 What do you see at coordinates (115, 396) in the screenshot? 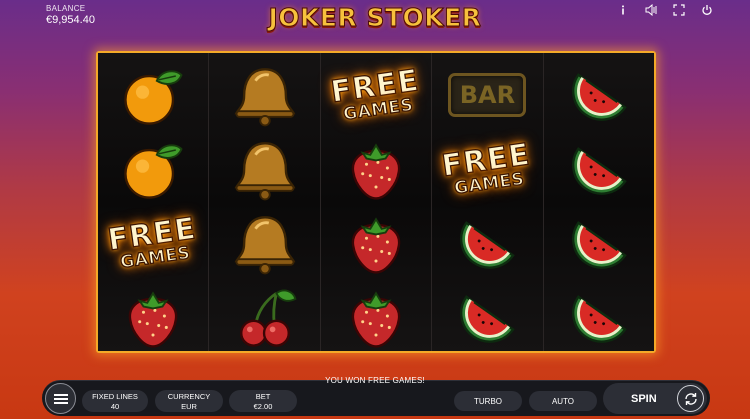
I see `fixed-lines-label: FIXED LINES` at bounding box center [115, 396].